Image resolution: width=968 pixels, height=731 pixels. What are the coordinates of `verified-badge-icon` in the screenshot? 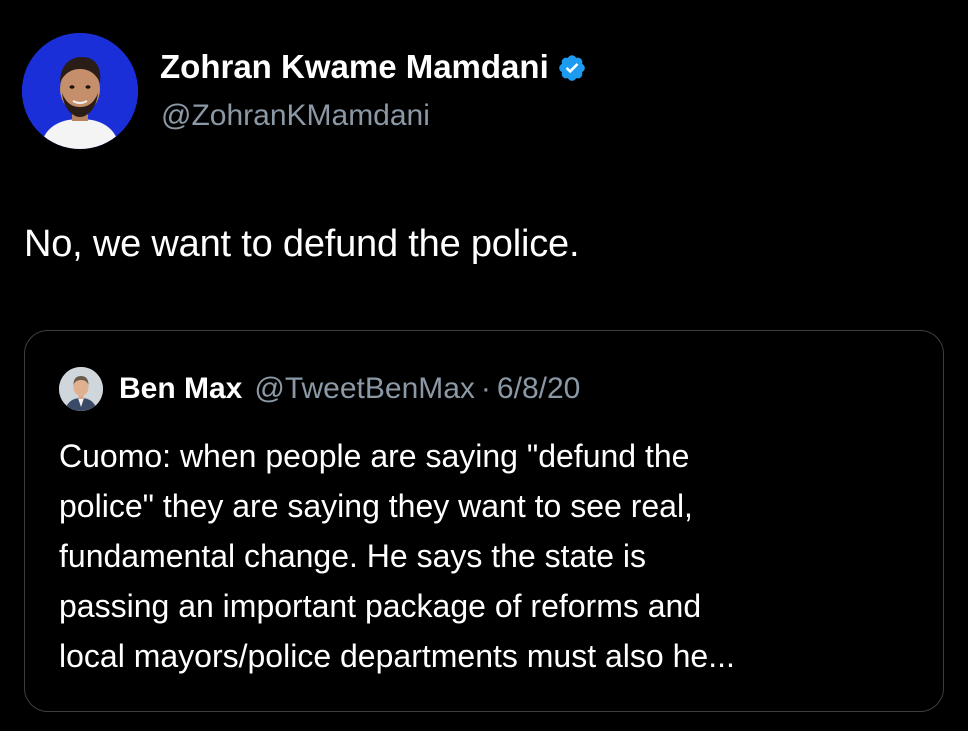 It's located at (572, 67).